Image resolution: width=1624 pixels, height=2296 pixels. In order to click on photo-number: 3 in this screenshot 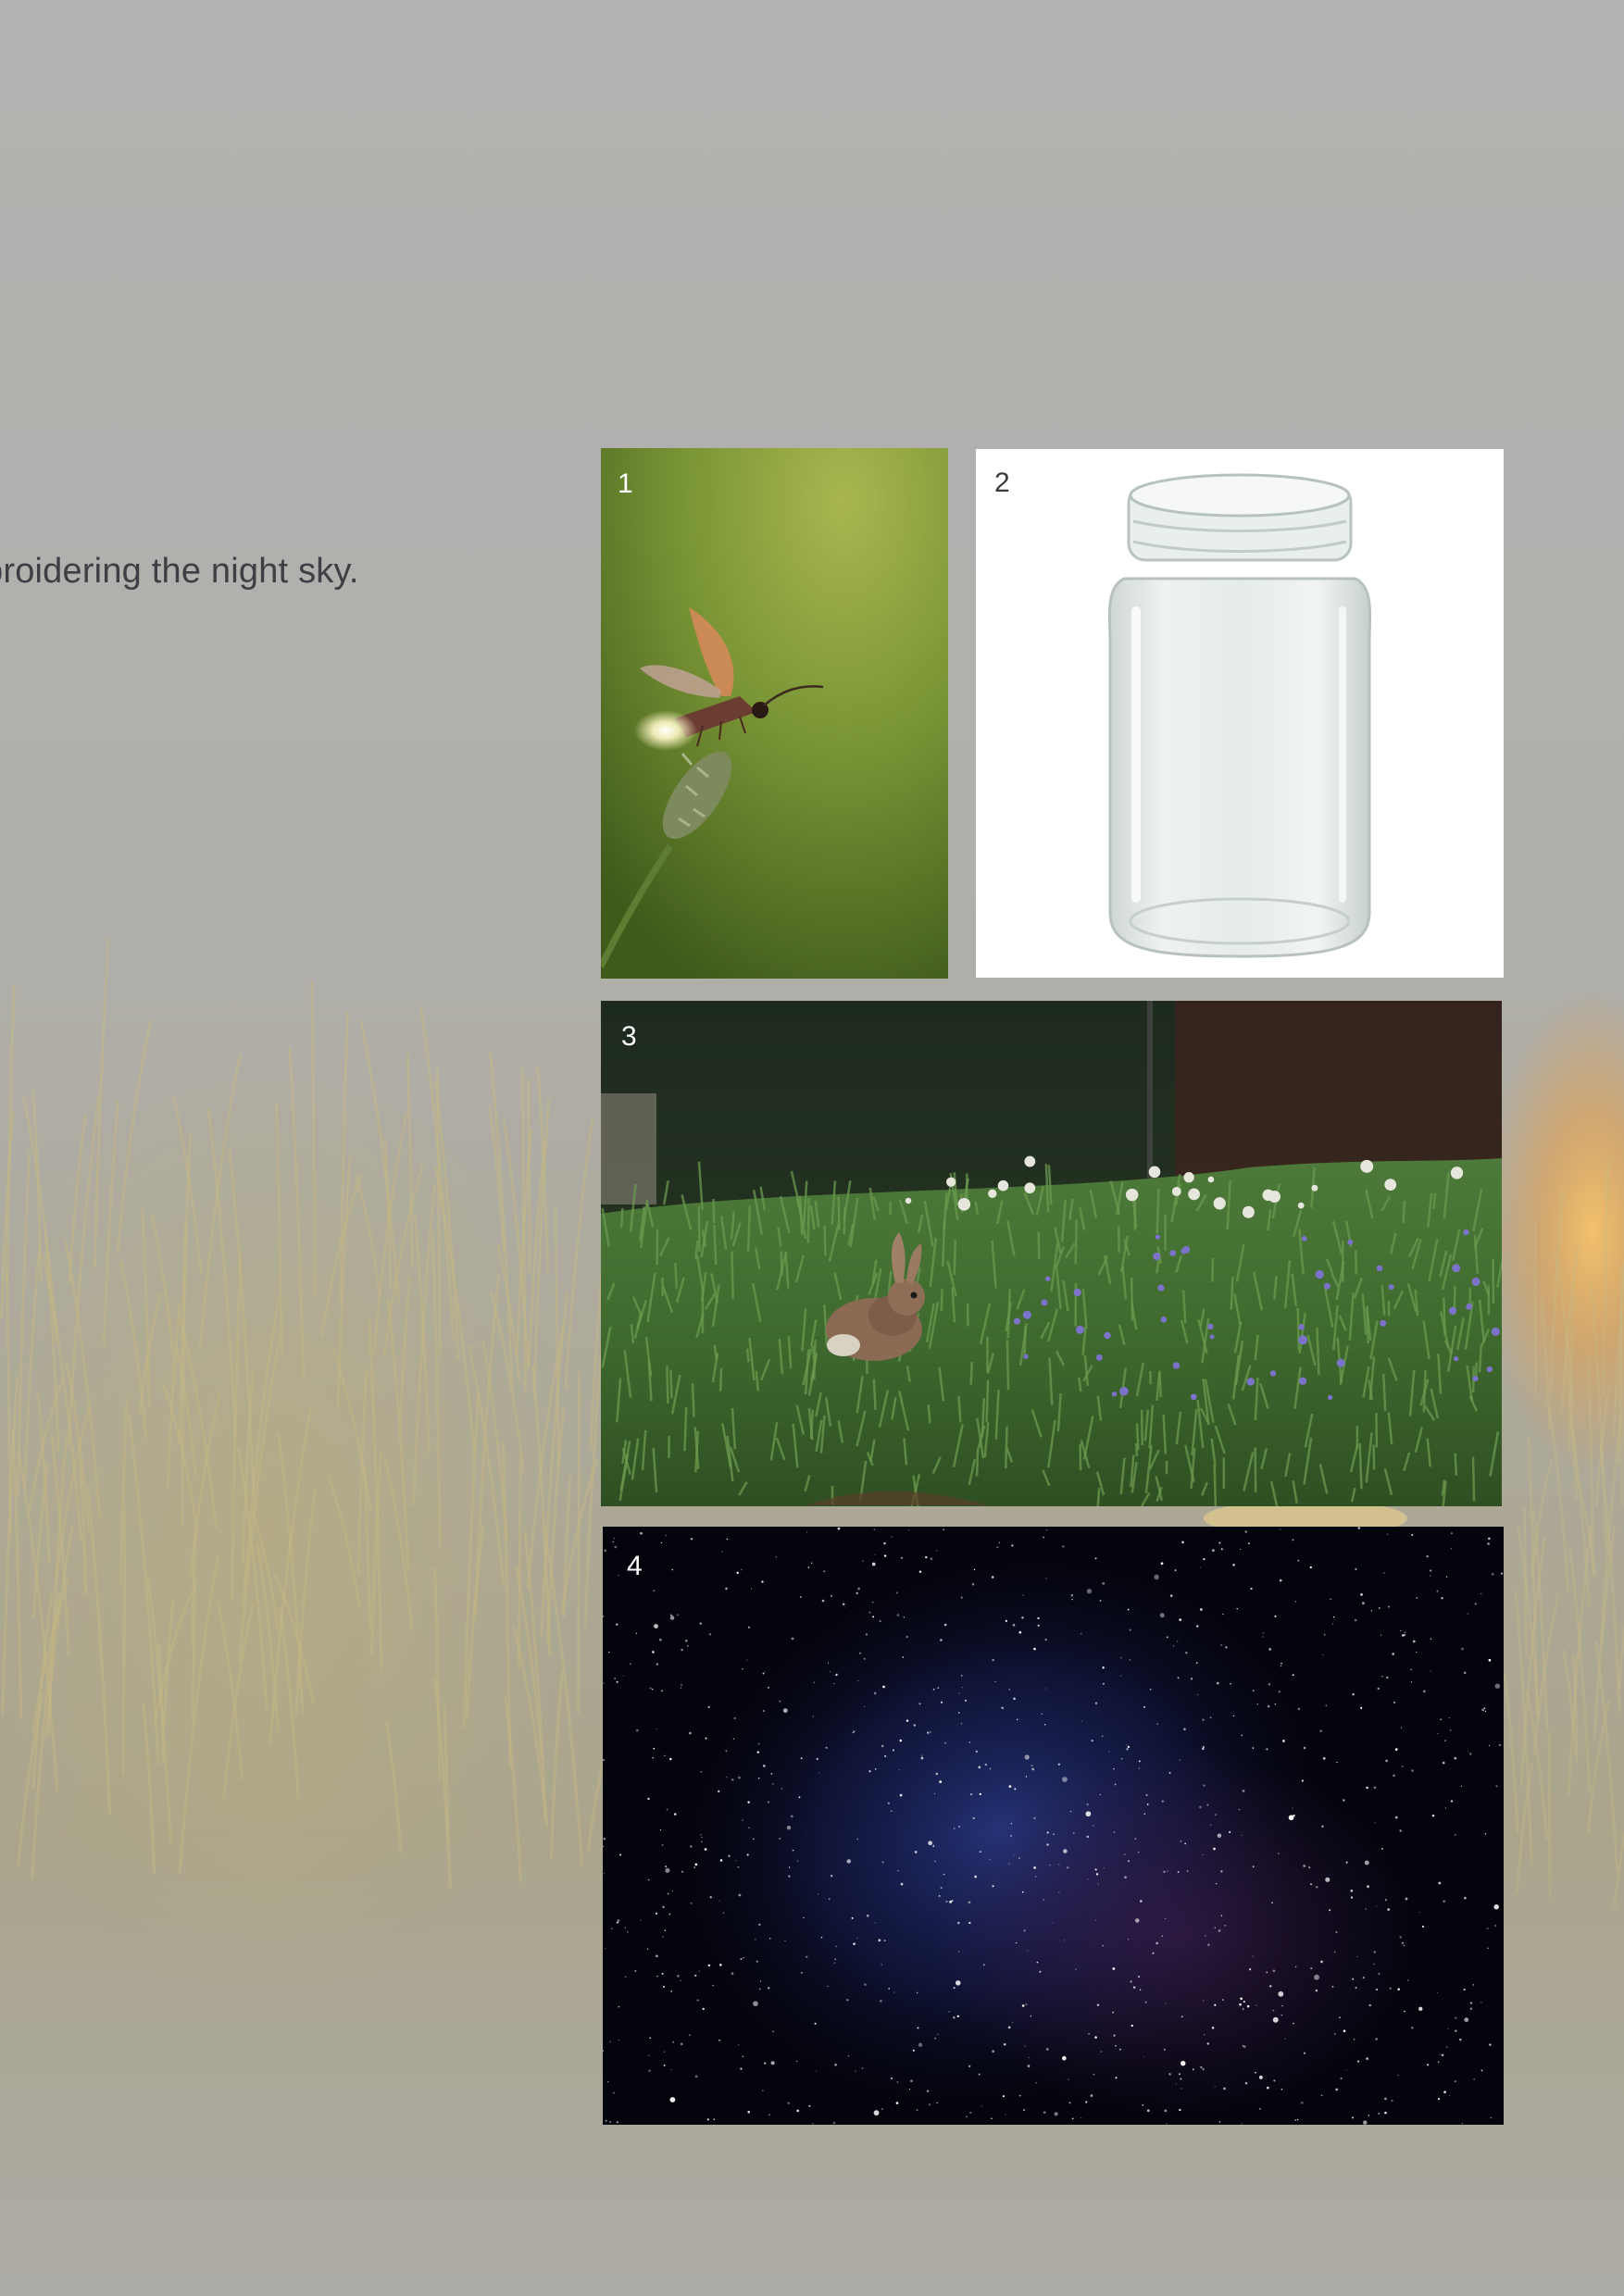, I will do `click(629, 1036)`.